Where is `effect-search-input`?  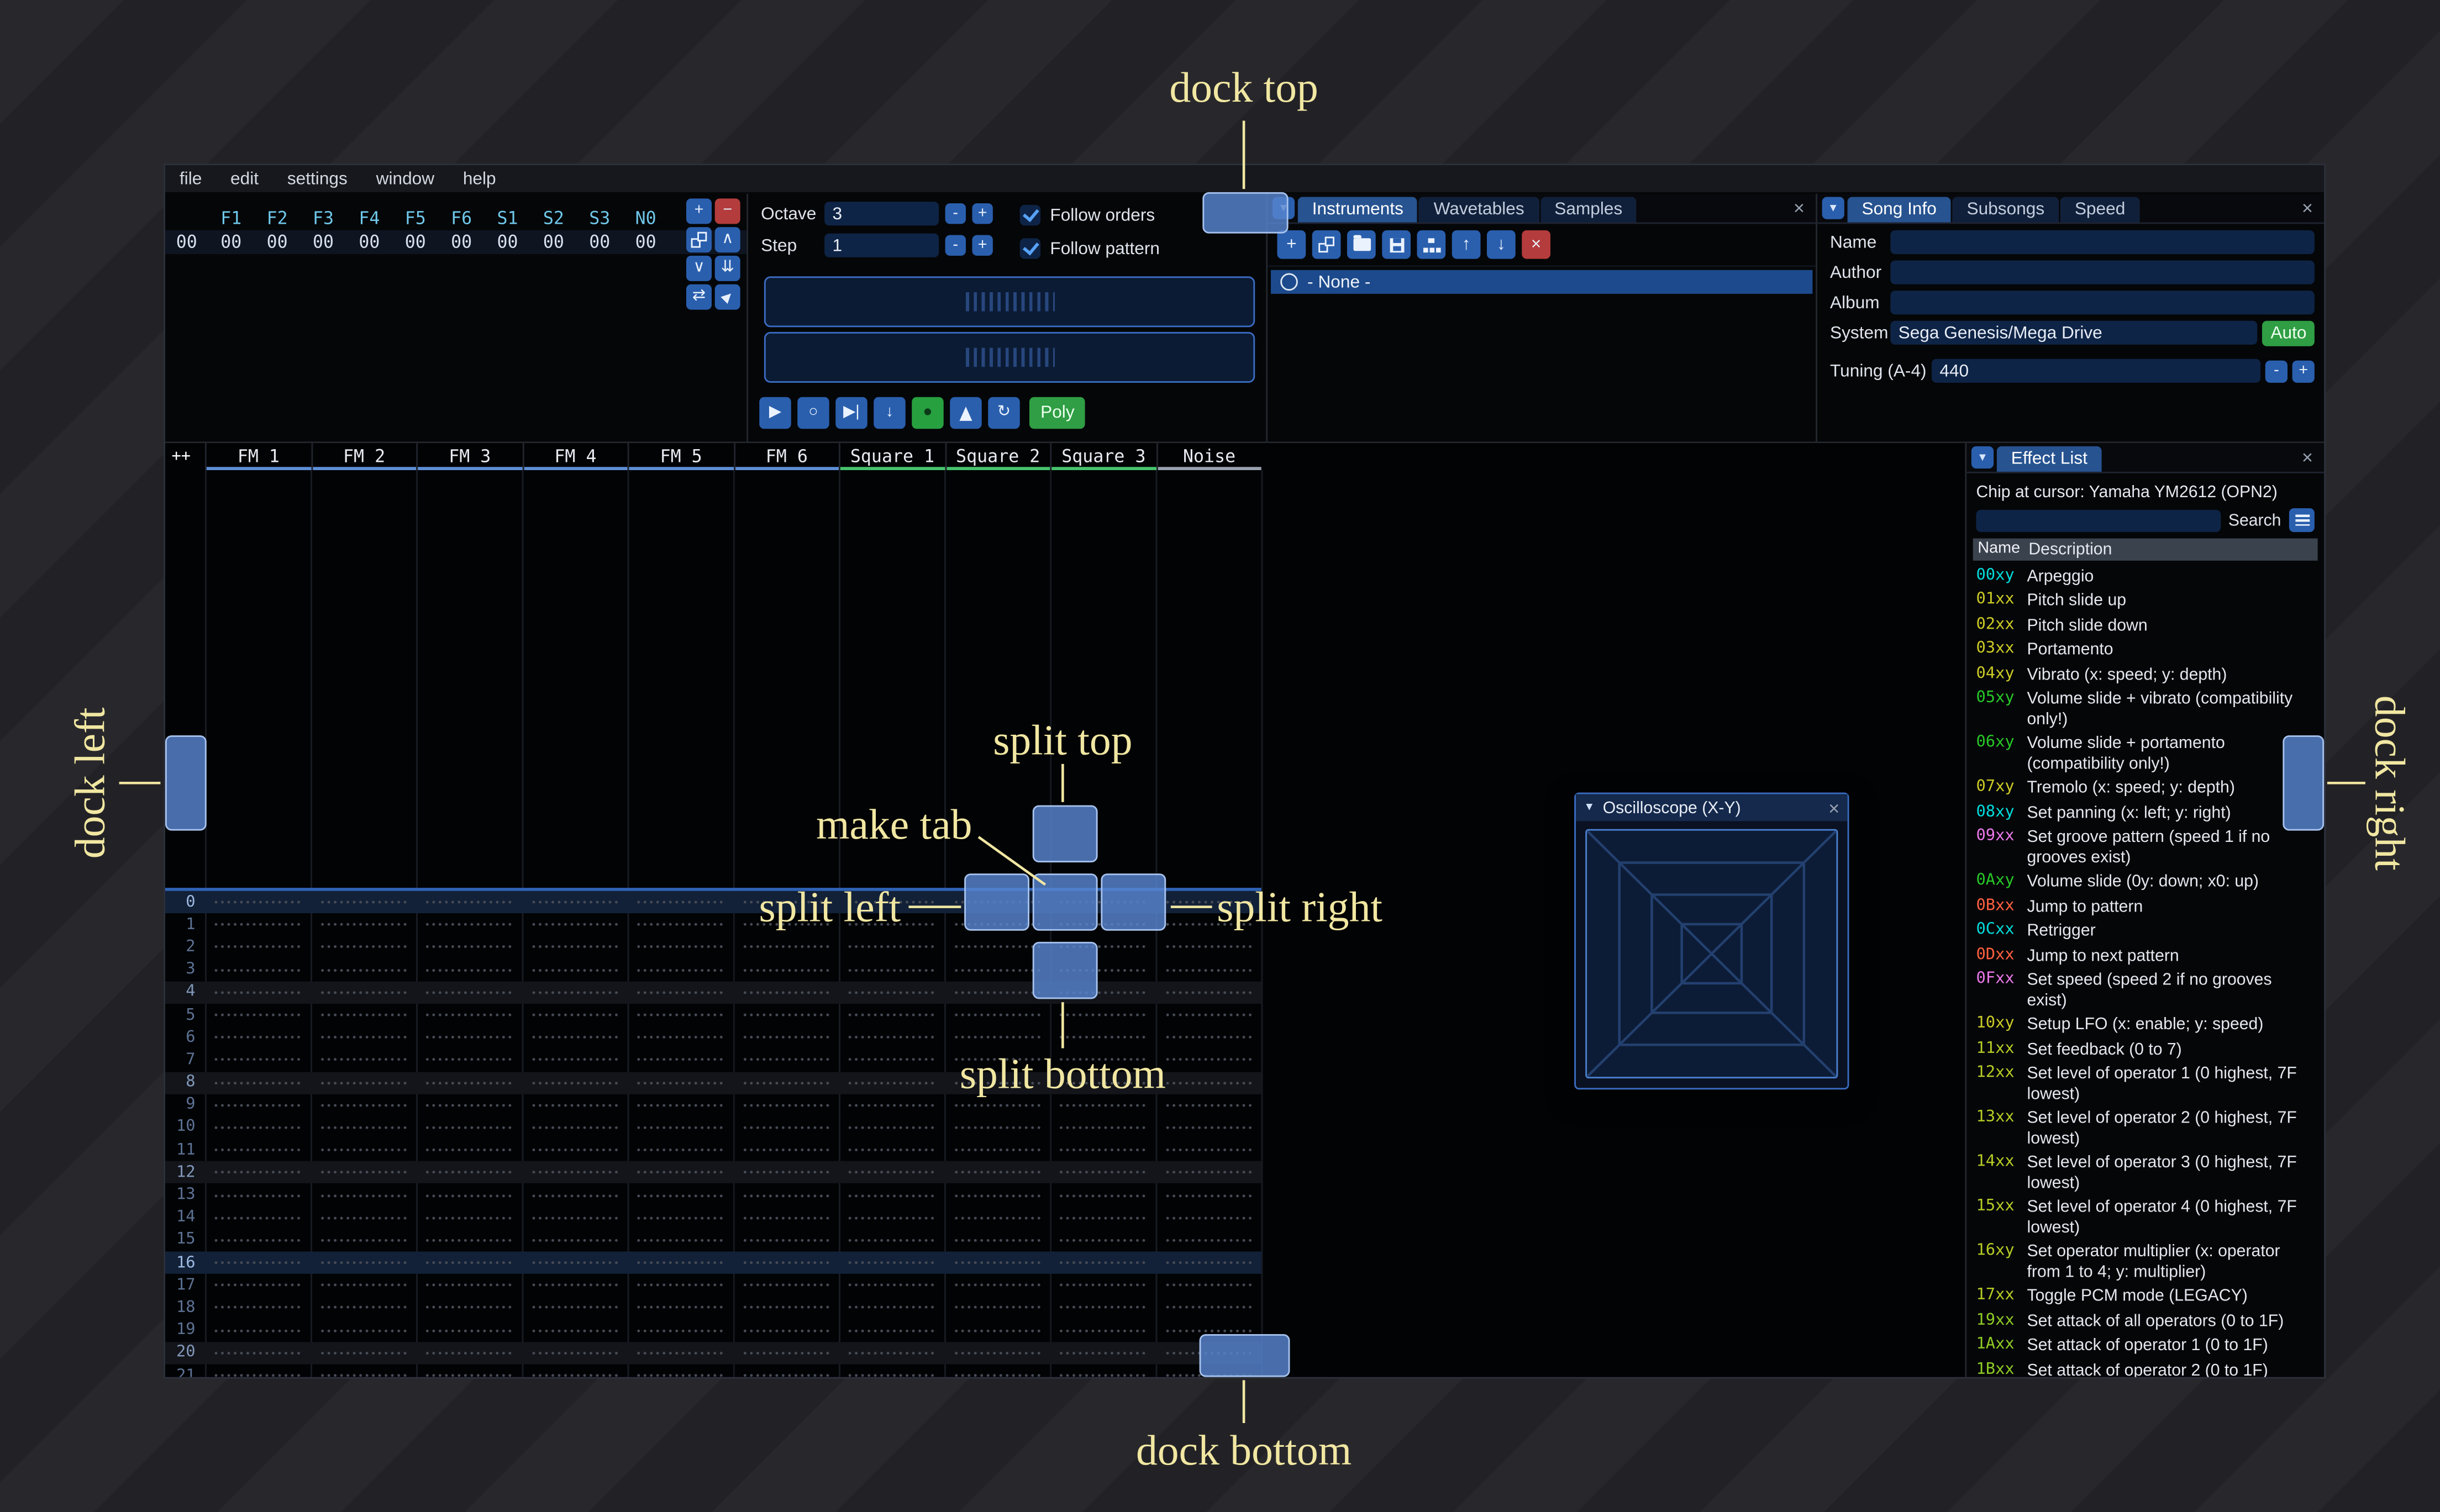 effect-search-input is located at coordinates (2098, 520).